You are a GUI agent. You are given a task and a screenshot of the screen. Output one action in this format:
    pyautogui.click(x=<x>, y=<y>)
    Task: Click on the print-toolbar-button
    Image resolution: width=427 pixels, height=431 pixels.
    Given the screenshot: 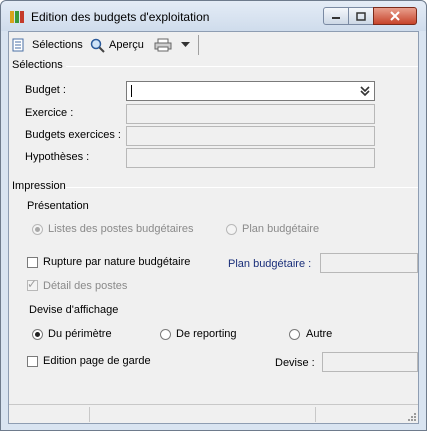 What is the action you would take?
    pyautogui.click(x=163, y=45)
    